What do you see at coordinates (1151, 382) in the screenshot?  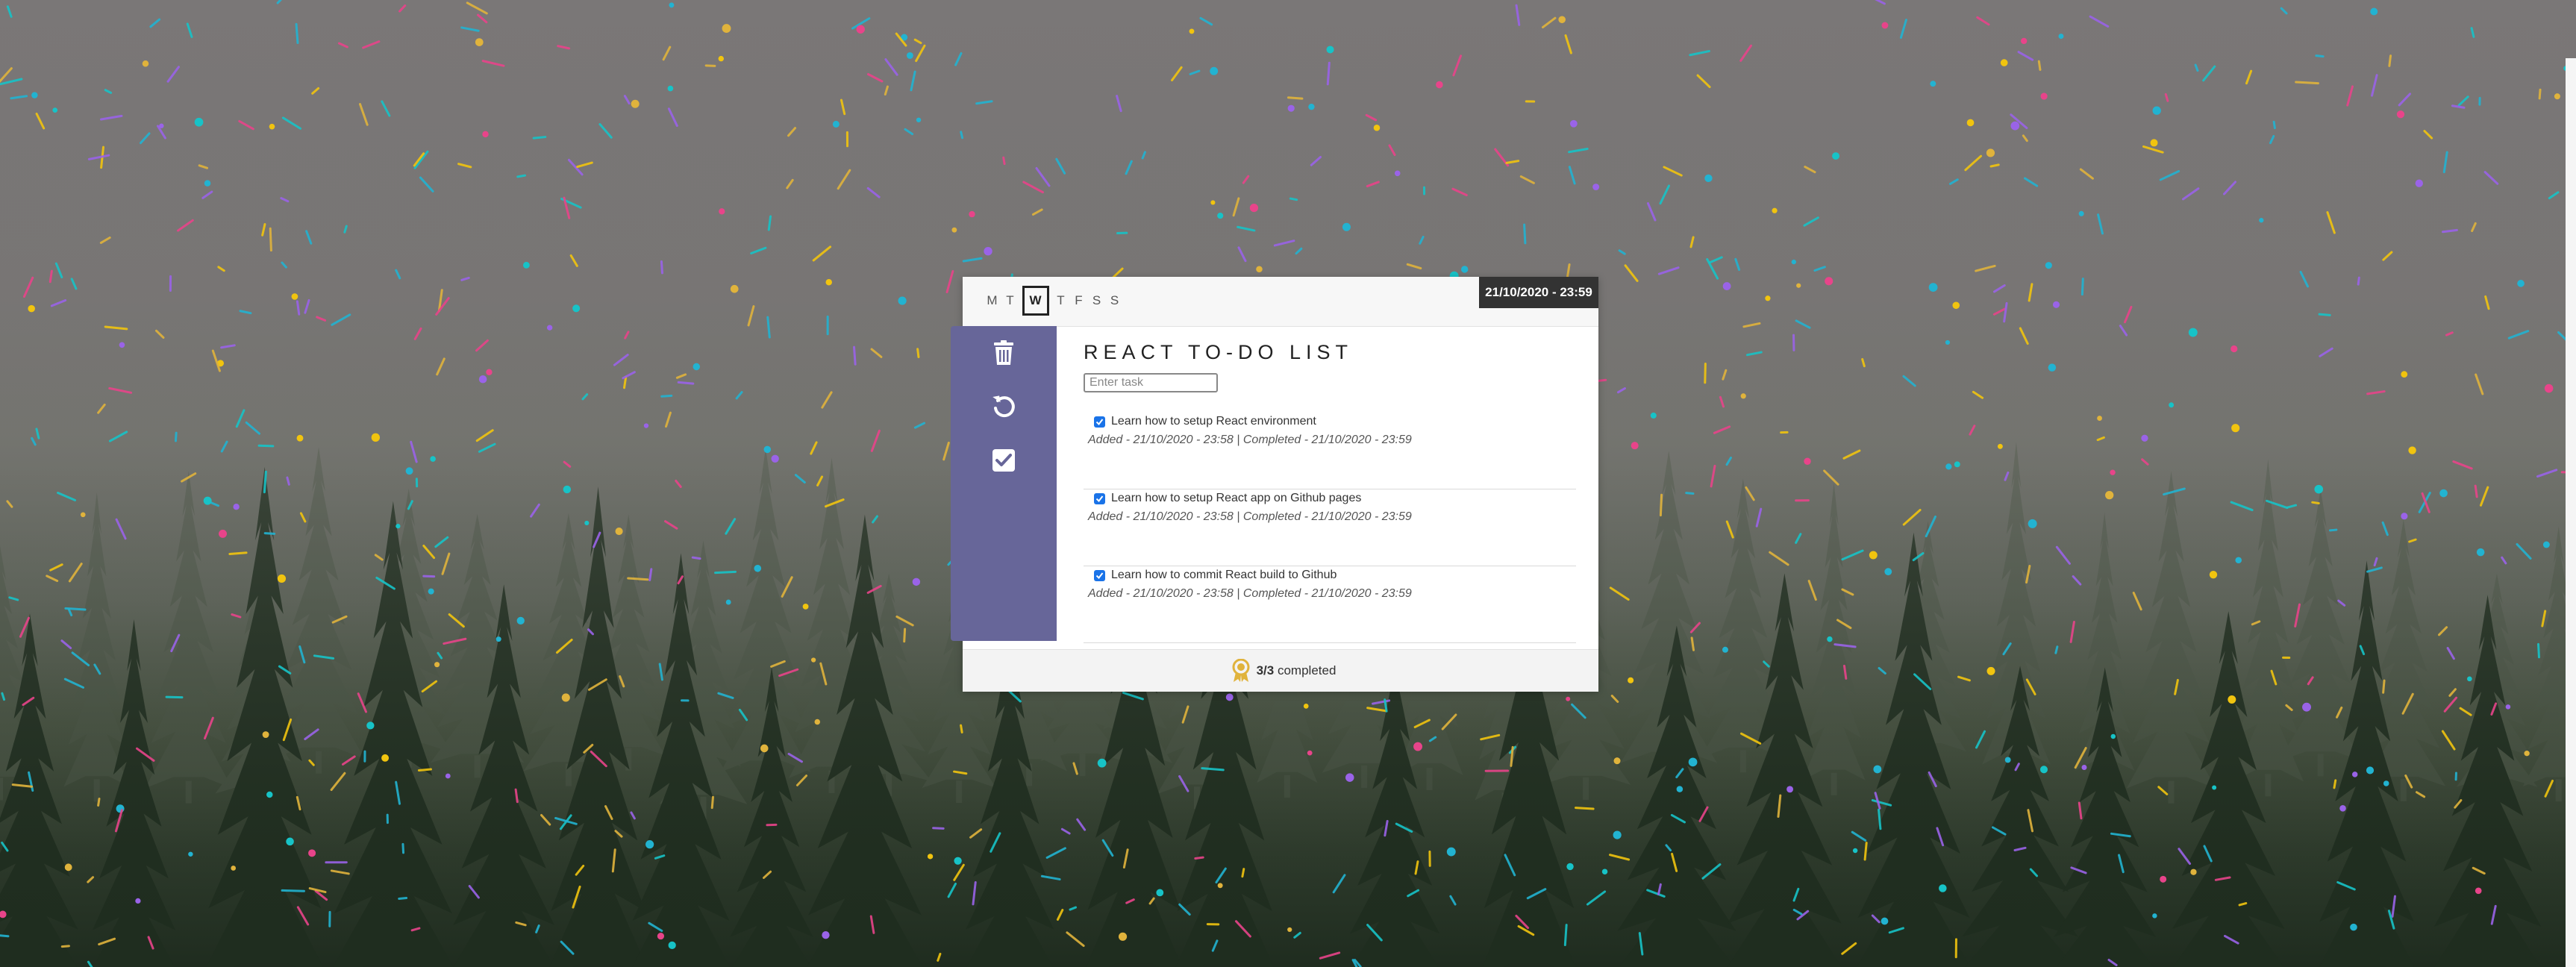 I see `task-input` at bounding box center [1151, 382].